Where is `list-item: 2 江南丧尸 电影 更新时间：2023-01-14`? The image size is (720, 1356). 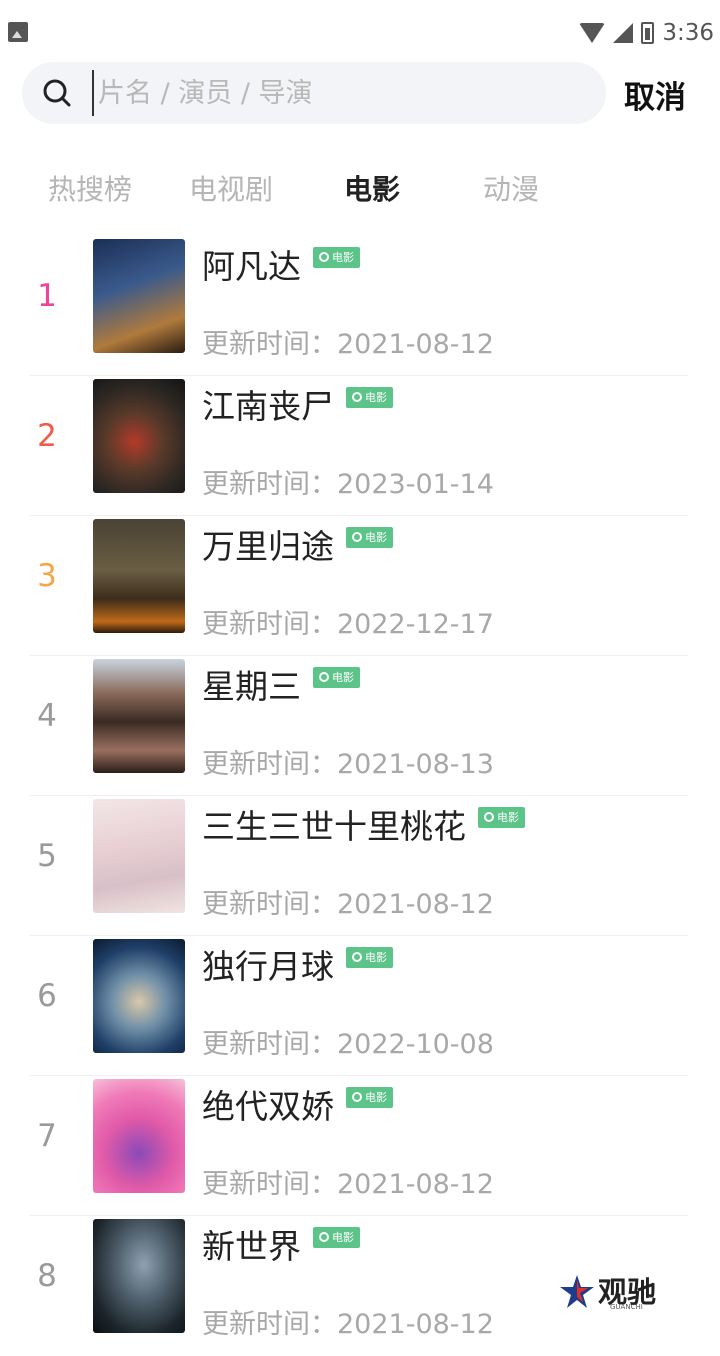
list-item: 2 江南丧尸 电影 更新时间：2023-01-14 is located at coordinates (360, 446).